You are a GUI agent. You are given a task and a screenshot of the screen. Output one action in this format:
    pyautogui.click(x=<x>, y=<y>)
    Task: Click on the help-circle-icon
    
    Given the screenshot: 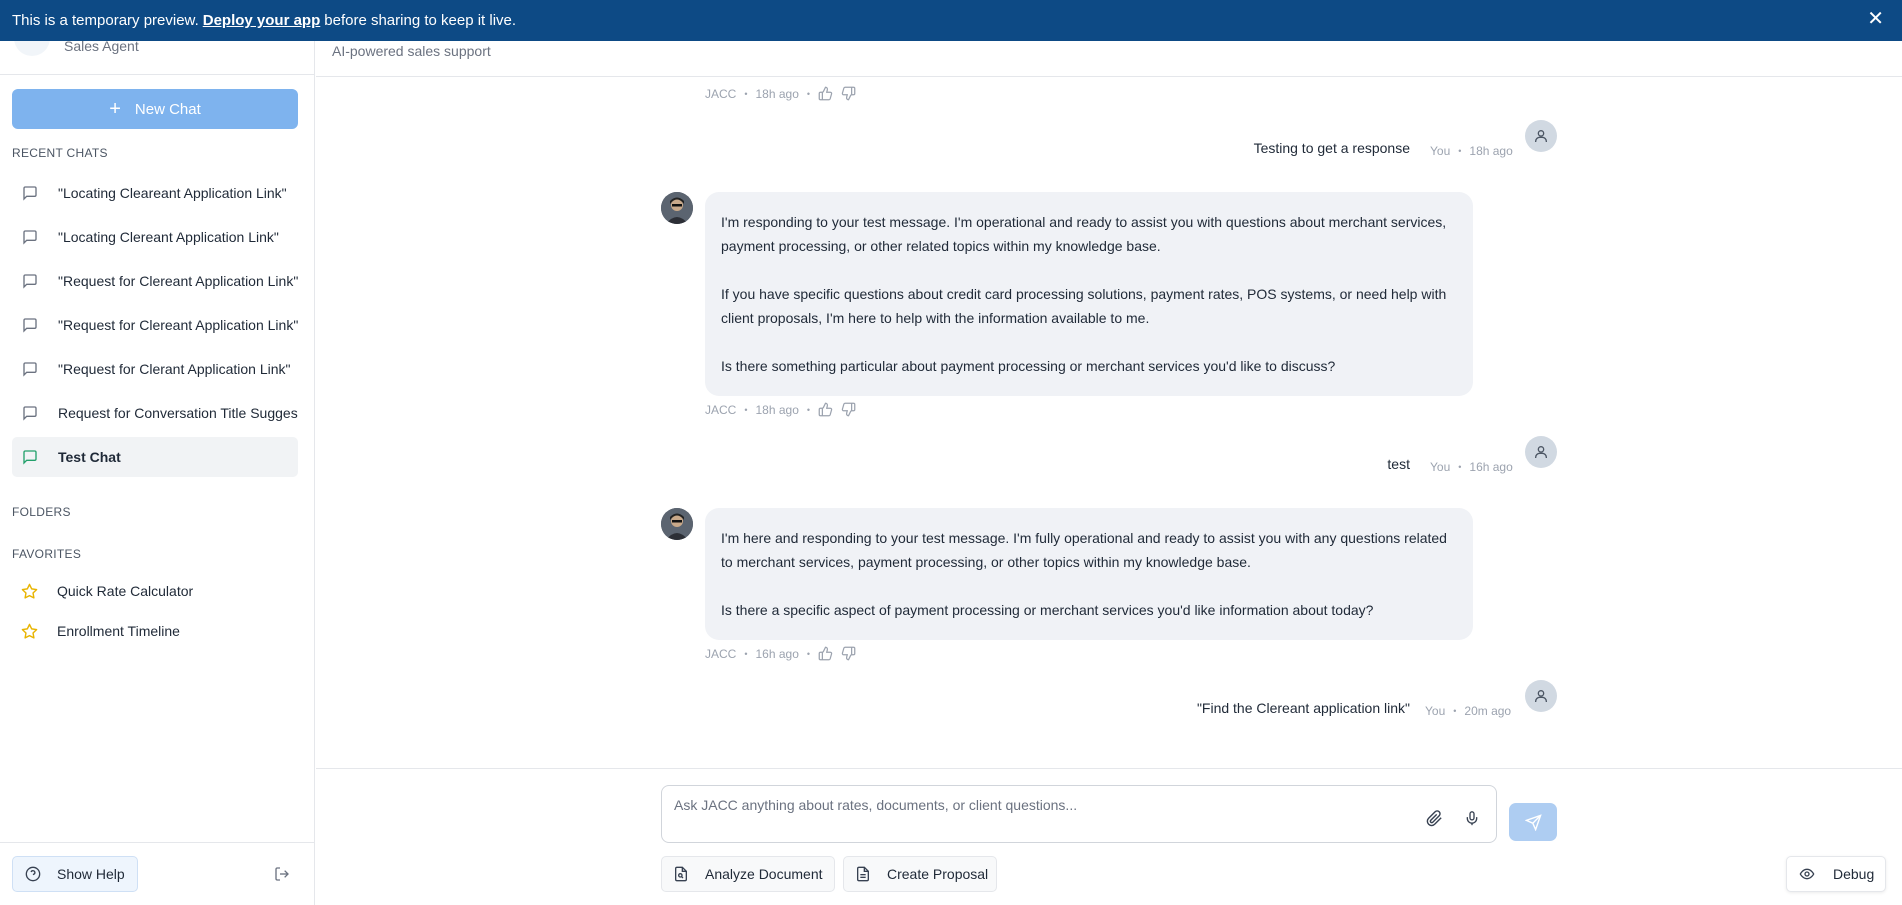 What is the action you would take?
    pyautogui.click(x=33, y=874)
    